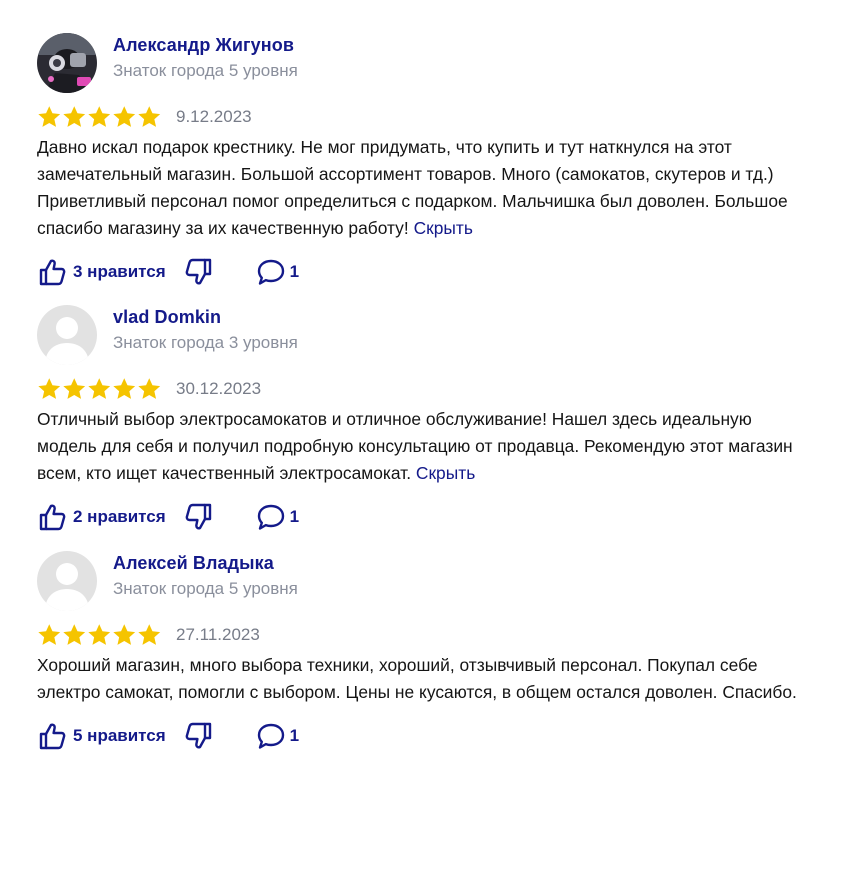  What do you see at coordinates (205, 342) in the screenshot?
I see `author-level: Знаток города 3 уровня` at bounding box center [205, 342].